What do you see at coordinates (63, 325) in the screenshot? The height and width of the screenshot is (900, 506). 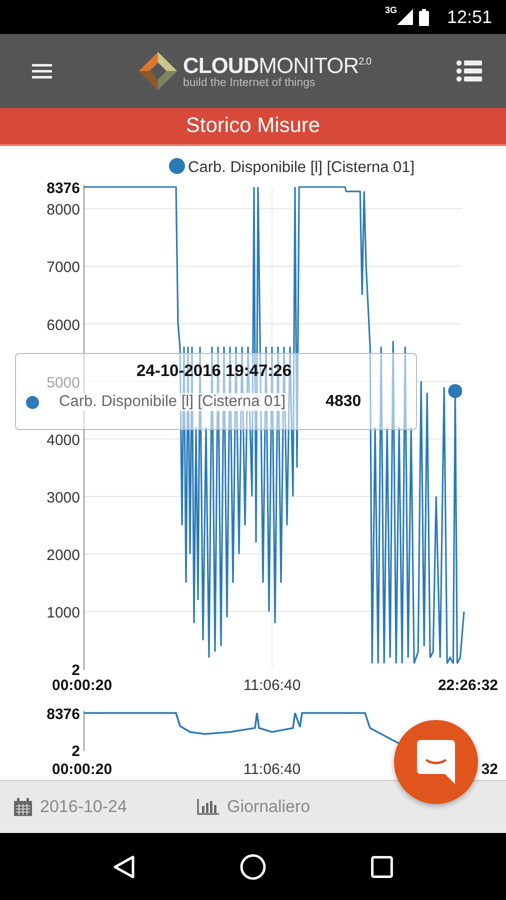 I see `y-axis-label: 6000` at bounding box center [63, 325].